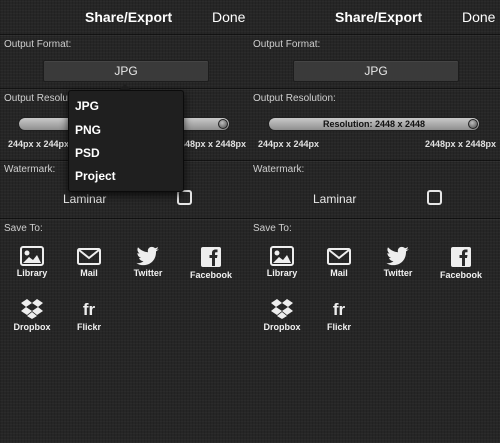  I want to click on format-option-jpg: JPG, so click(87, 106).